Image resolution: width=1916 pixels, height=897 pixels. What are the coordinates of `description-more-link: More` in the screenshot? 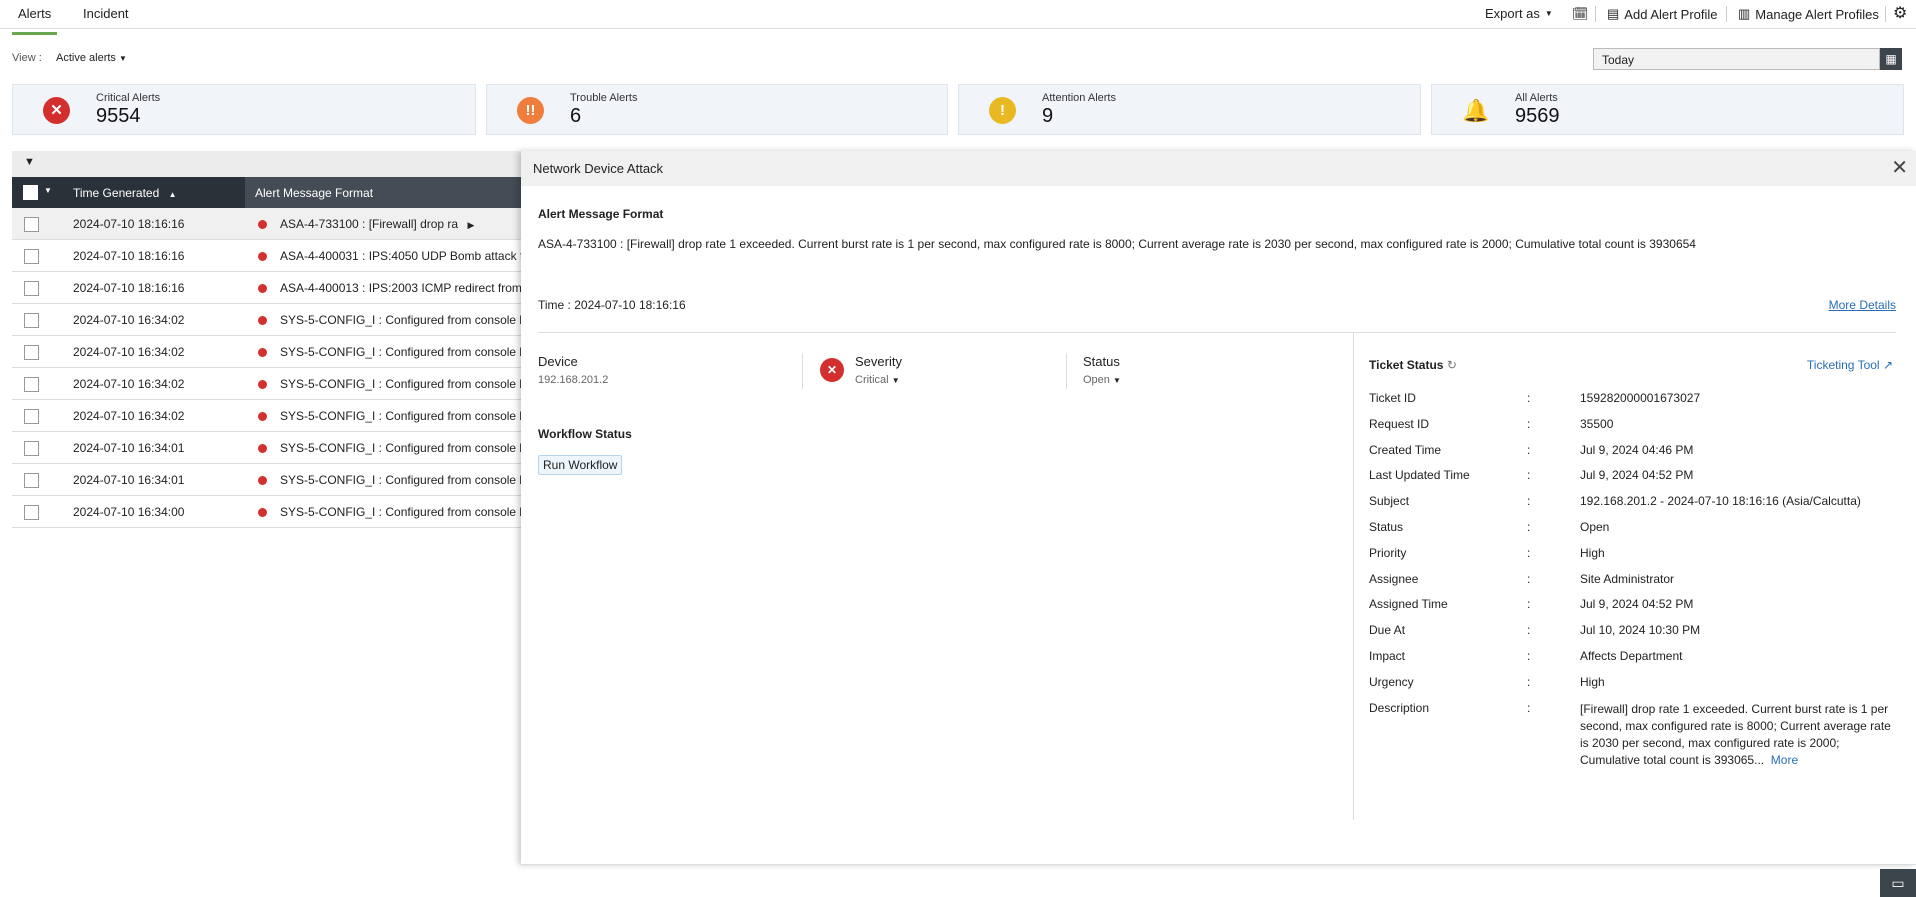 It's located at (1784, 760).